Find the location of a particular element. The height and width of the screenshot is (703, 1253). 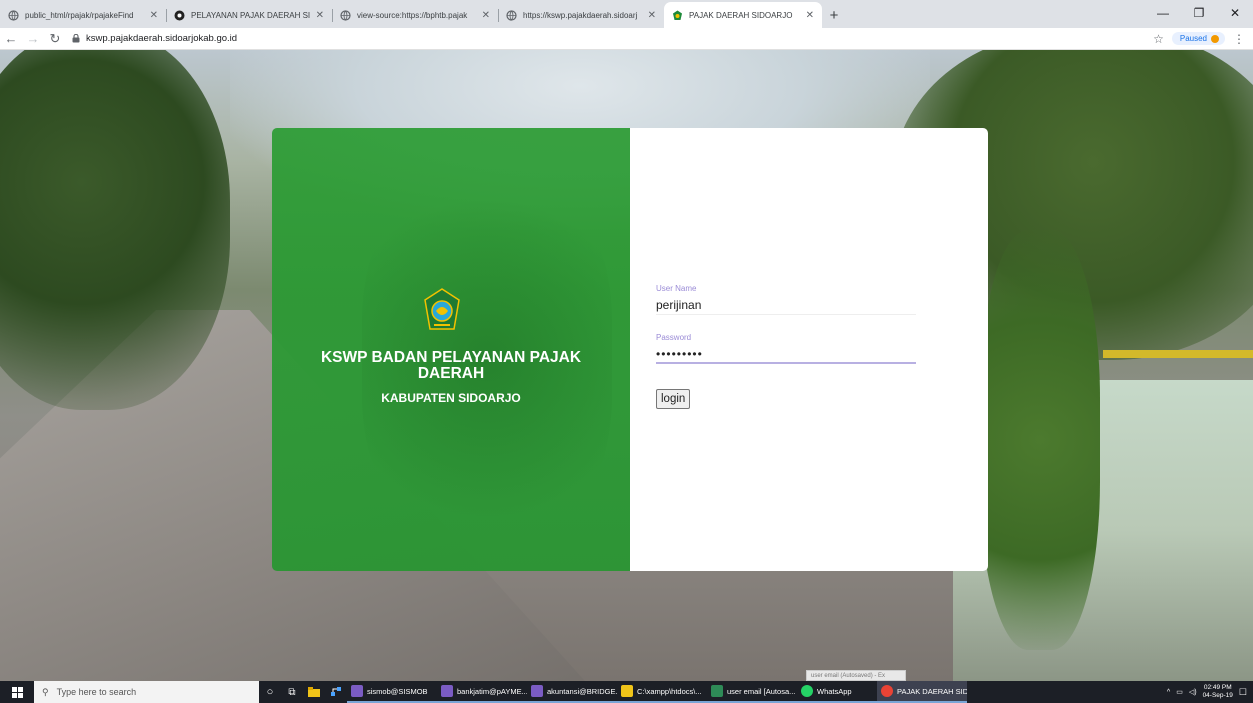

taskbar-app: WhatsApp is located at coordinates (837, 692).